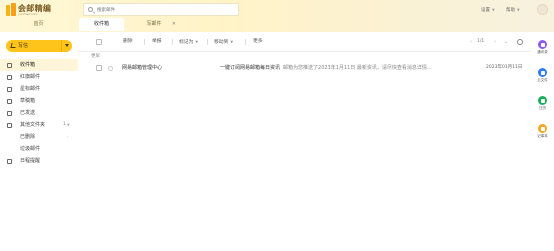 The width and height of the screenshot is (554, 251). I want to click on more-label: 更多, so click(258, 41).